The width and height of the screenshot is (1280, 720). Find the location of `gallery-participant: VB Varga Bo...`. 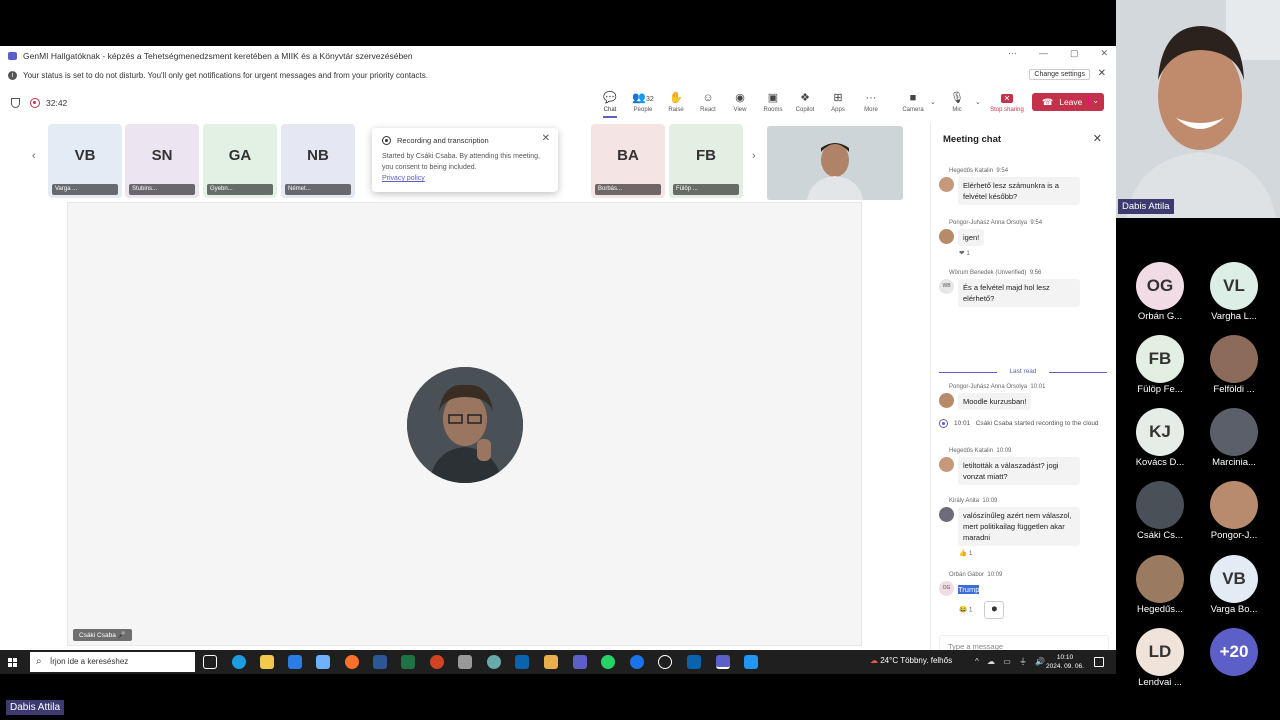

gallery-participant: VB Varga Bo... is located at coordinates (1234, 585).